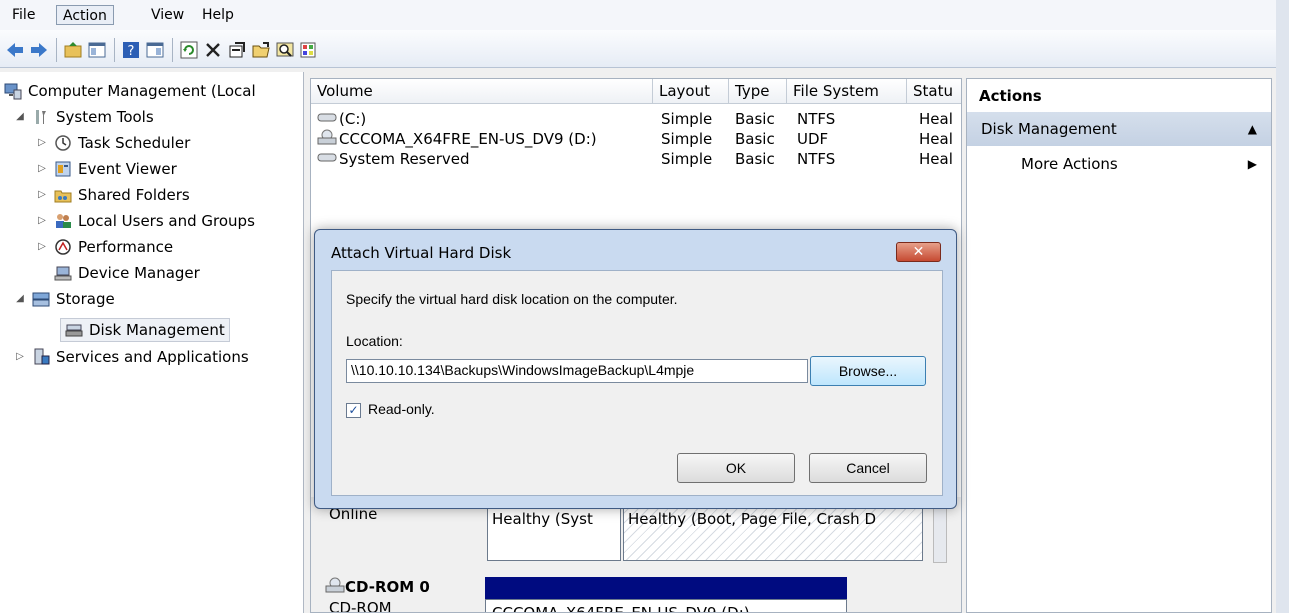 The width and height of the screenshot is (1289, 613). Describe the element at coordinates (421, 253) in the screenshot. I see `dialog-title: Attach Virtual Hard Disk` at that location.